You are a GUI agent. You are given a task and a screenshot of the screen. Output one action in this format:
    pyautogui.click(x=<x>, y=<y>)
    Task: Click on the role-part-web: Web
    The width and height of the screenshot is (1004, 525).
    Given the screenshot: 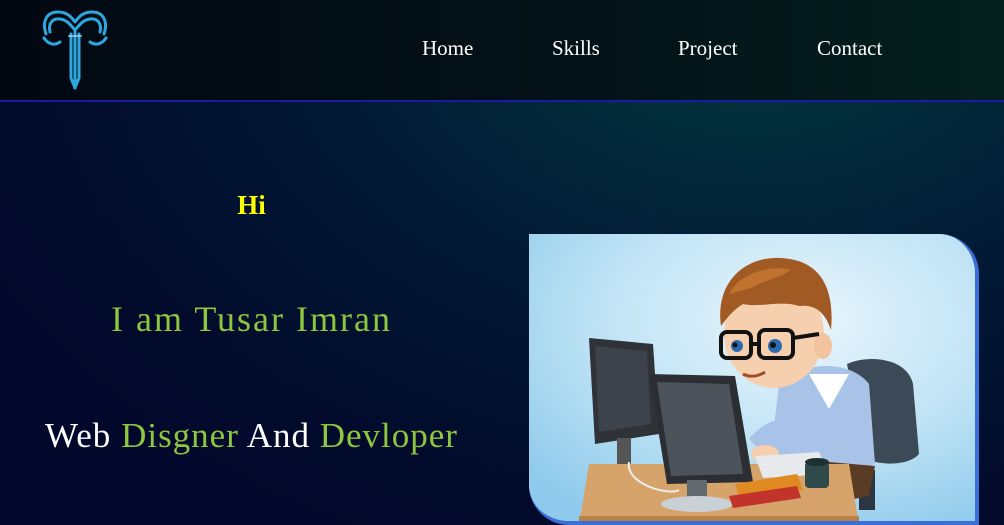 What is the action you would take?
    pyautogui.click(x=78, y=435)
    